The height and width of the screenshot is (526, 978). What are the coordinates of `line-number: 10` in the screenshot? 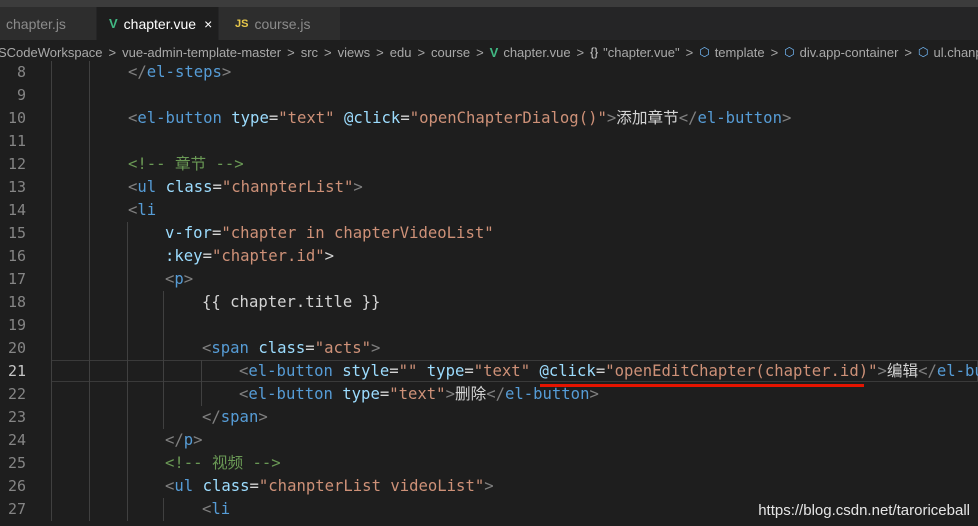 It's located at (16, 118).